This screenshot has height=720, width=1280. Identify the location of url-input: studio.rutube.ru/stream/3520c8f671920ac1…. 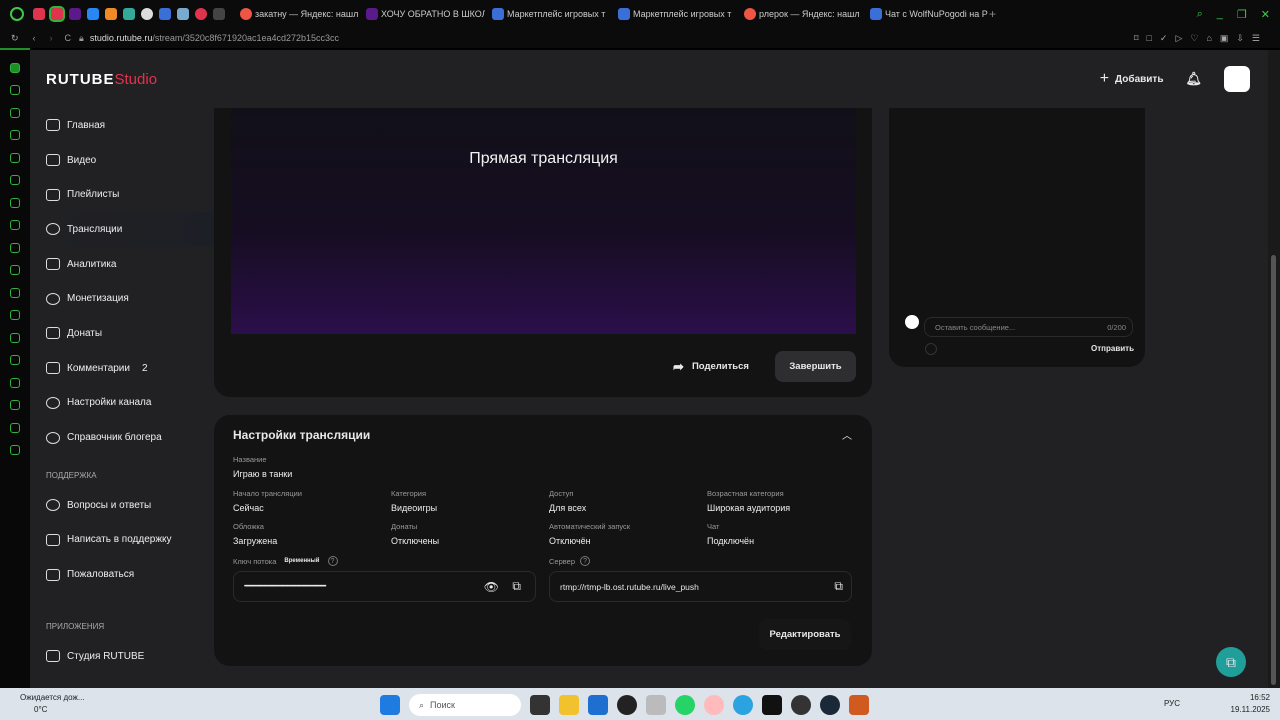
(214, 38).